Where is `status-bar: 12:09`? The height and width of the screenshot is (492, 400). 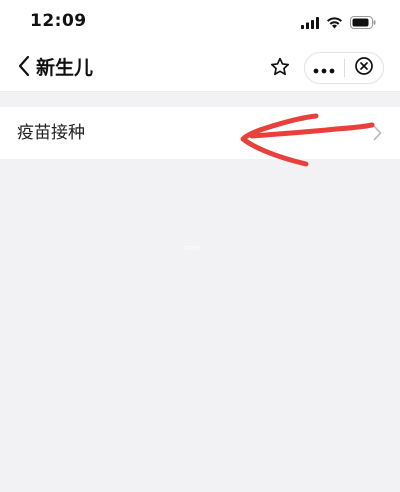 status-bar: 12:09 is located at coordinates (200, 22).